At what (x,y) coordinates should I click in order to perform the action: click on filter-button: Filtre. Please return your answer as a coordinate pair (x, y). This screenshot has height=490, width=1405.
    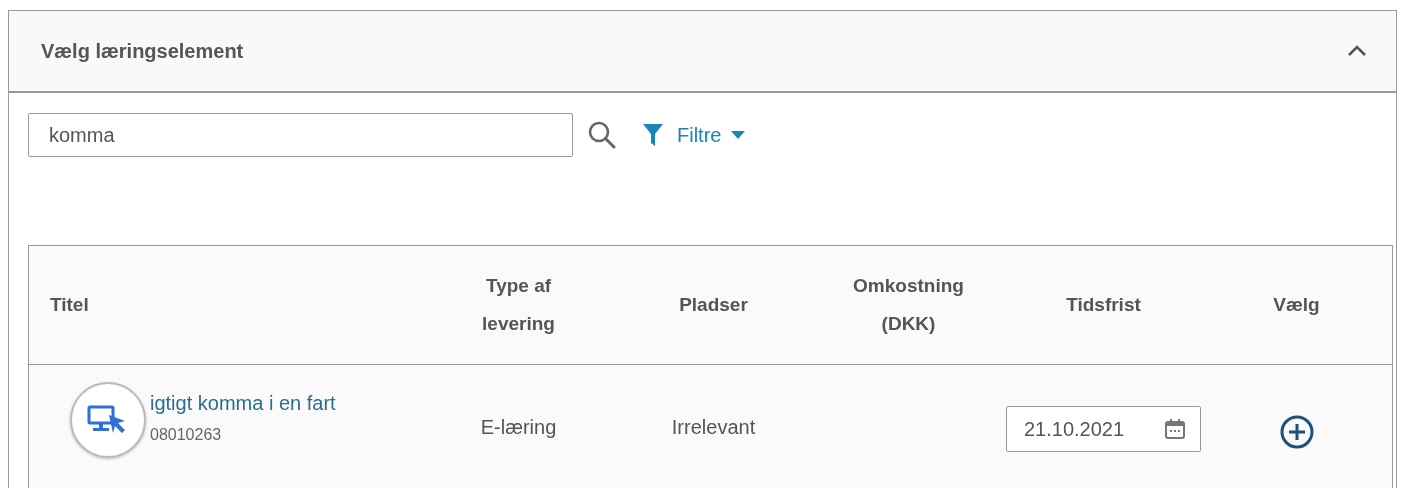
    Looking at the image, I should click on (711, 135).